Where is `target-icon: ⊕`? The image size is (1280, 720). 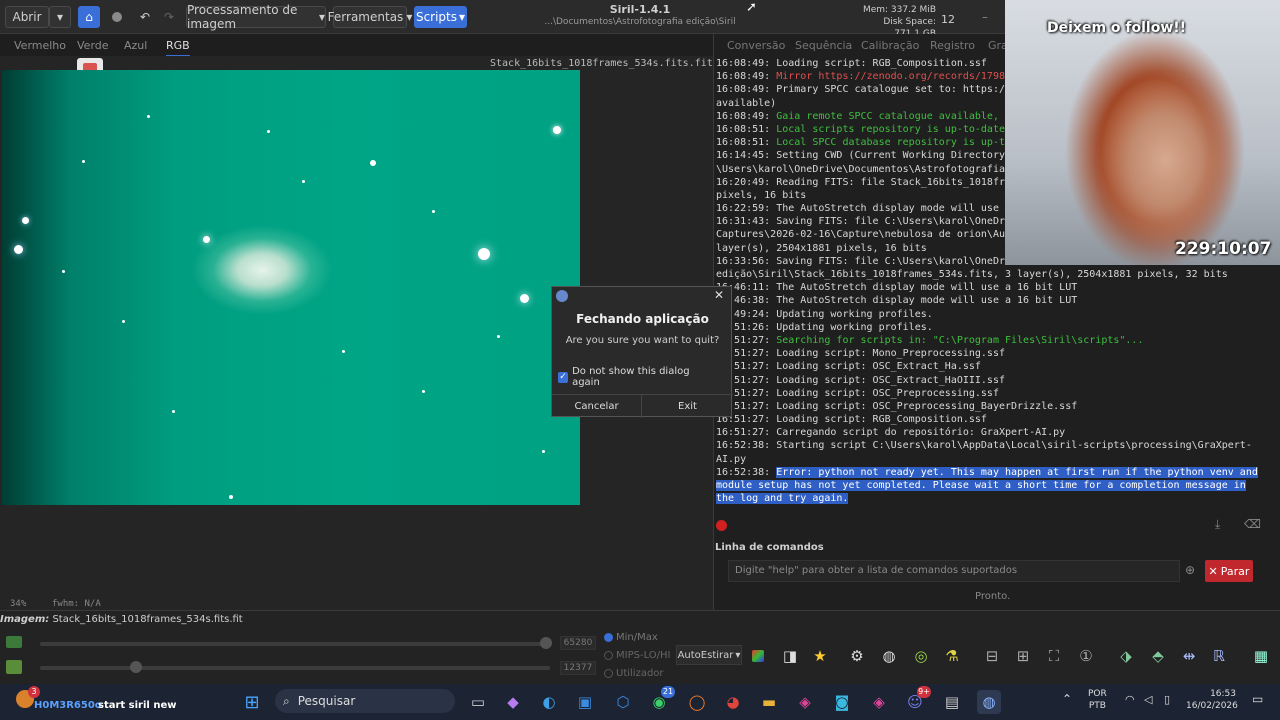
target-icon: ⊕ is located at coordinates (1190, 570).